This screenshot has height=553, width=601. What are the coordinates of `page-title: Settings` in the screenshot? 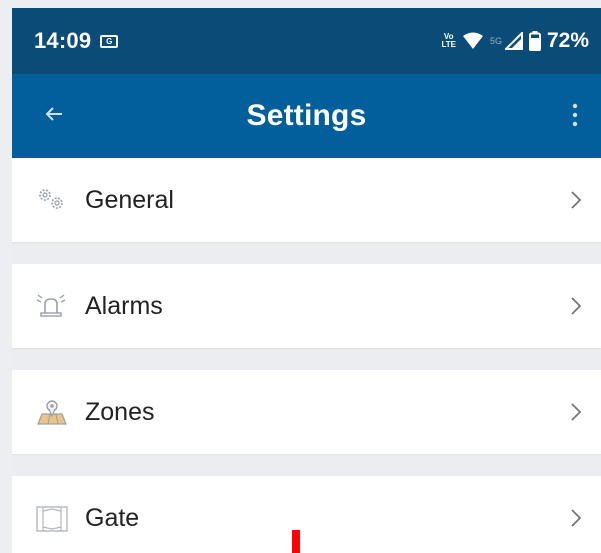 It's located at (306, 115).